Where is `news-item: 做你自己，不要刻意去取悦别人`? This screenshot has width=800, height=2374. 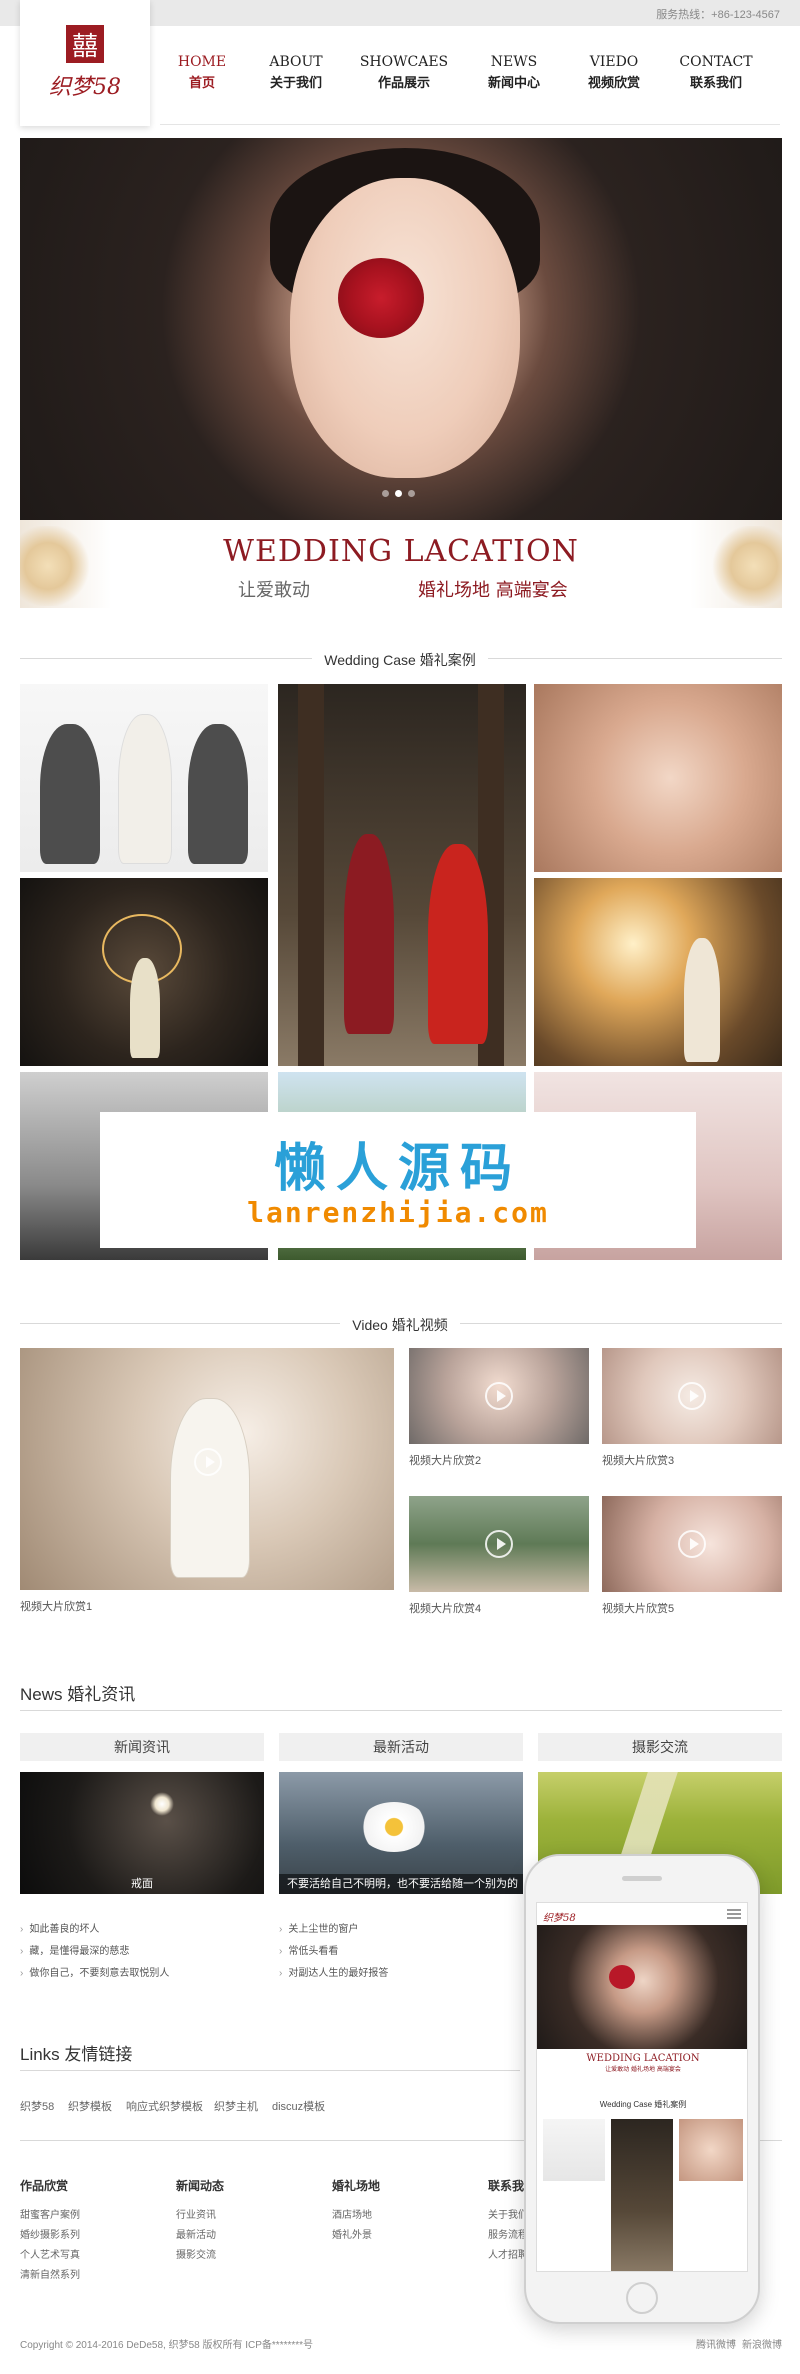
news-item: 做你自己，不要刻意去取悦别人 is located at coordinates (94, 1971).